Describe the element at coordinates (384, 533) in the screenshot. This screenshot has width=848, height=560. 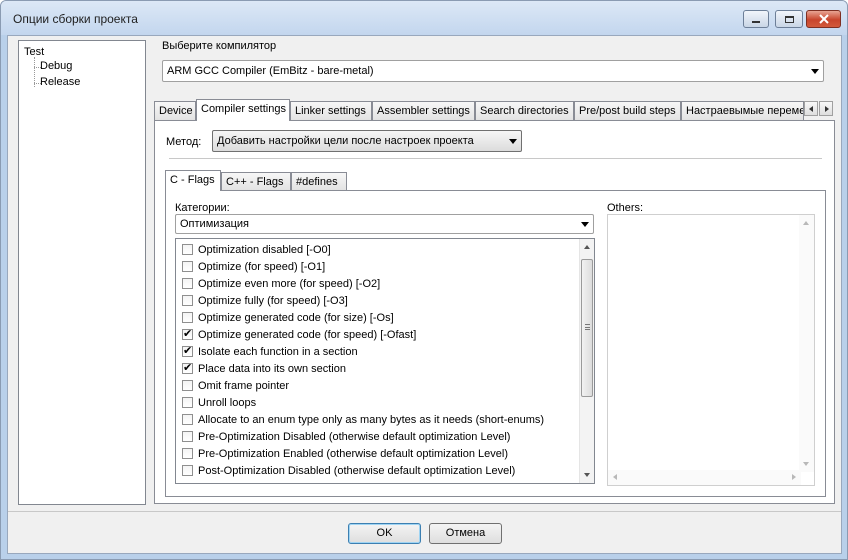
I see `ok-button: OK` at that location.